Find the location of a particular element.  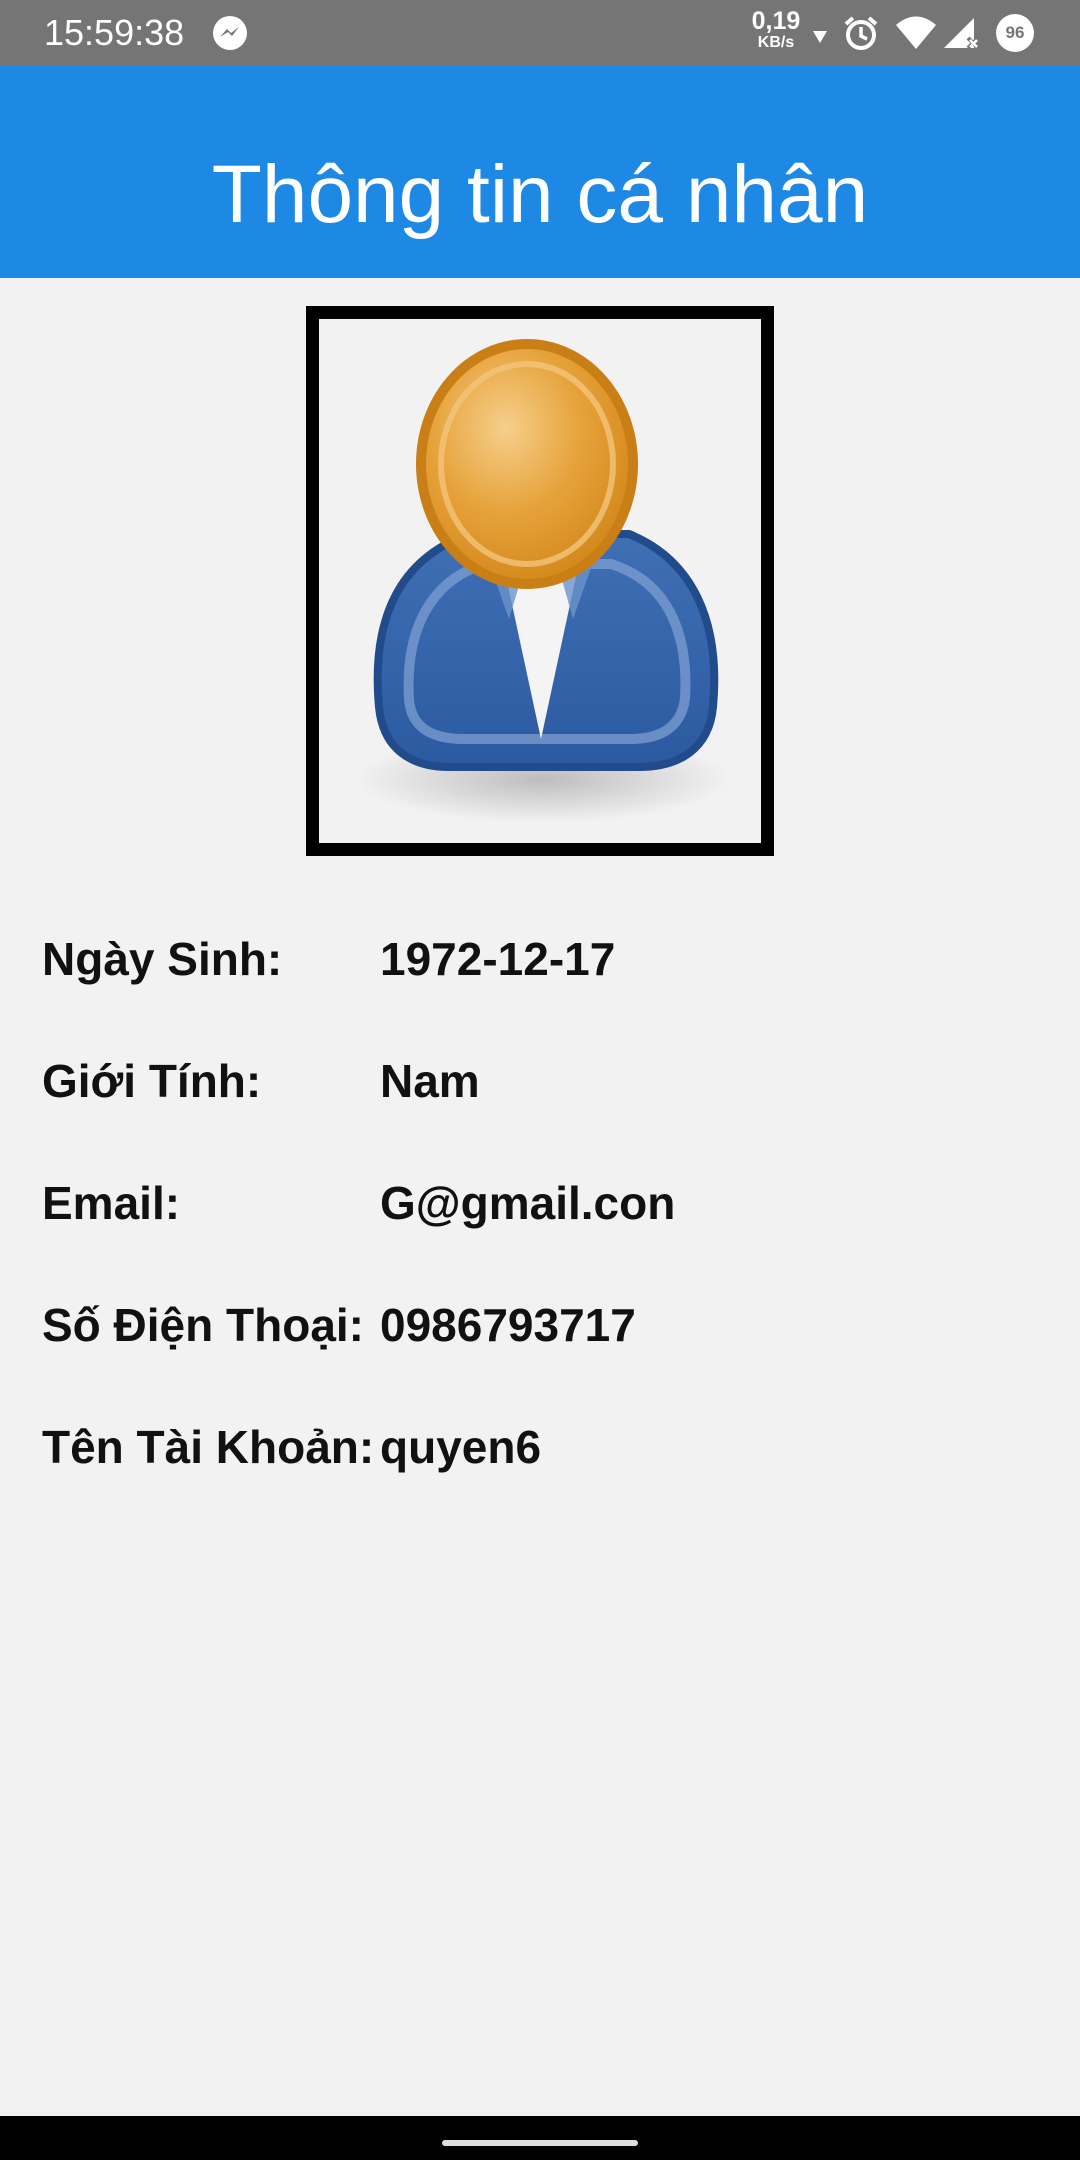

avatar-frame is located at coordinates (540, 581).